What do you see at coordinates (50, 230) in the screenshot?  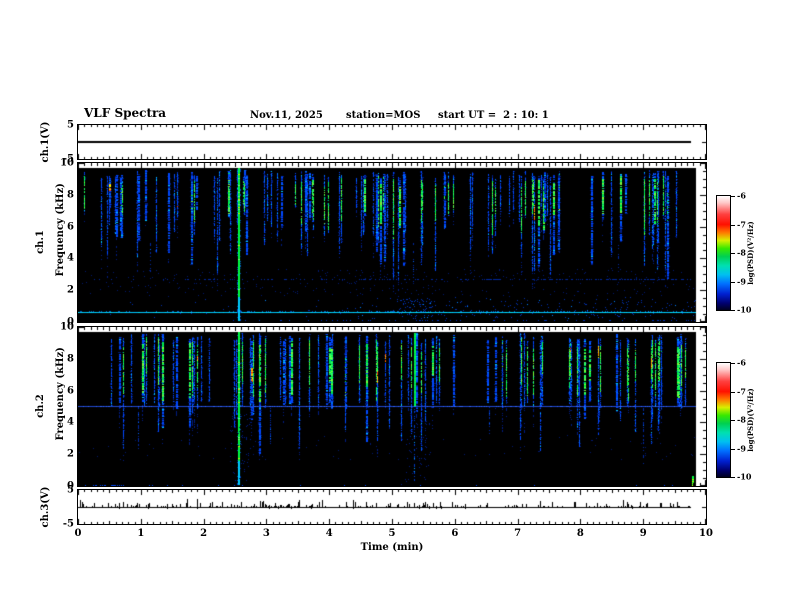 I see `spec1-axis-title: ch.1 Frequency (kHz)` at bounding box center [50, 230].